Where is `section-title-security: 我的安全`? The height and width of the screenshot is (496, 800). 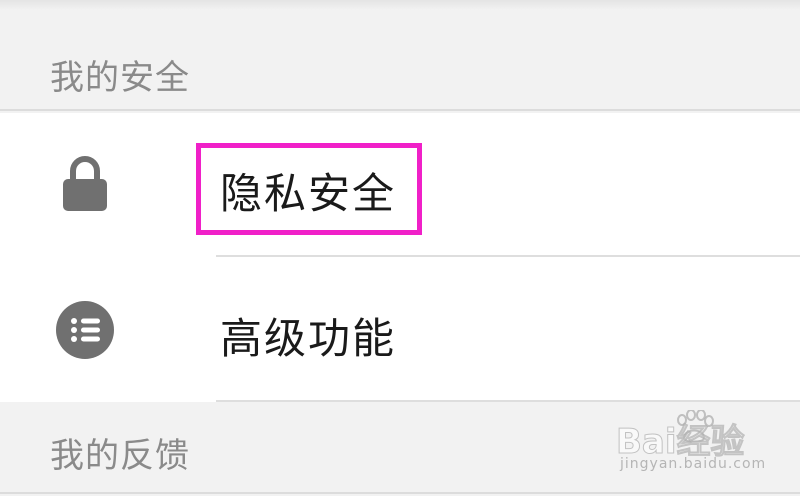 section-title-security: 我的安全 is located at coordinates (120, 78).